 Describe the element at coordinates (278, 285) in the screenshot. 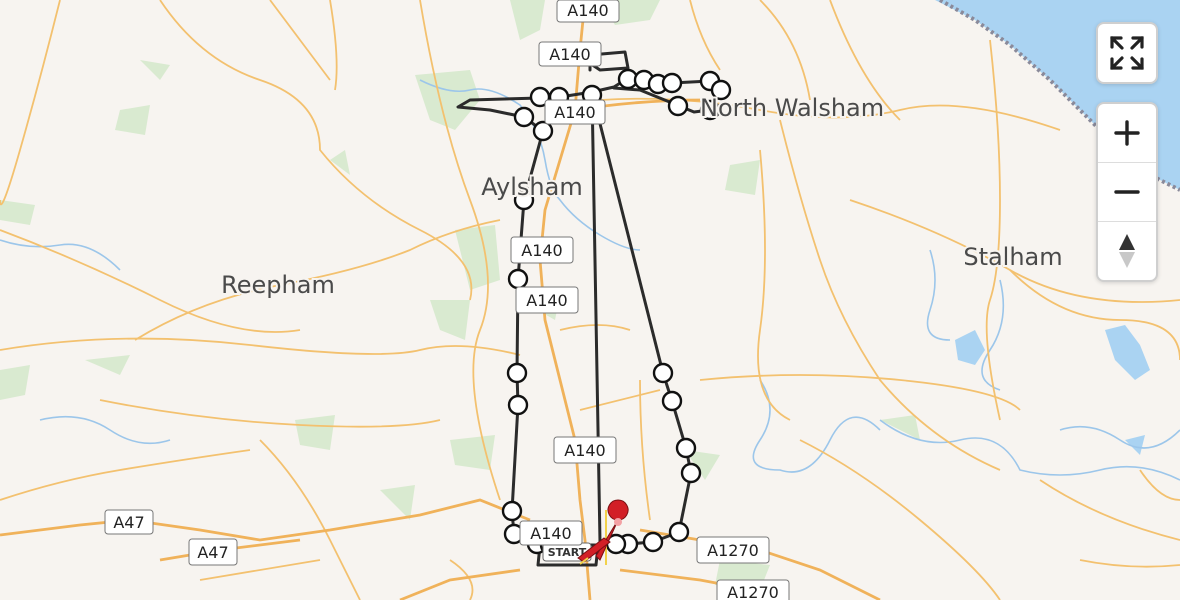

I see `place-label: Reepham` at that location.